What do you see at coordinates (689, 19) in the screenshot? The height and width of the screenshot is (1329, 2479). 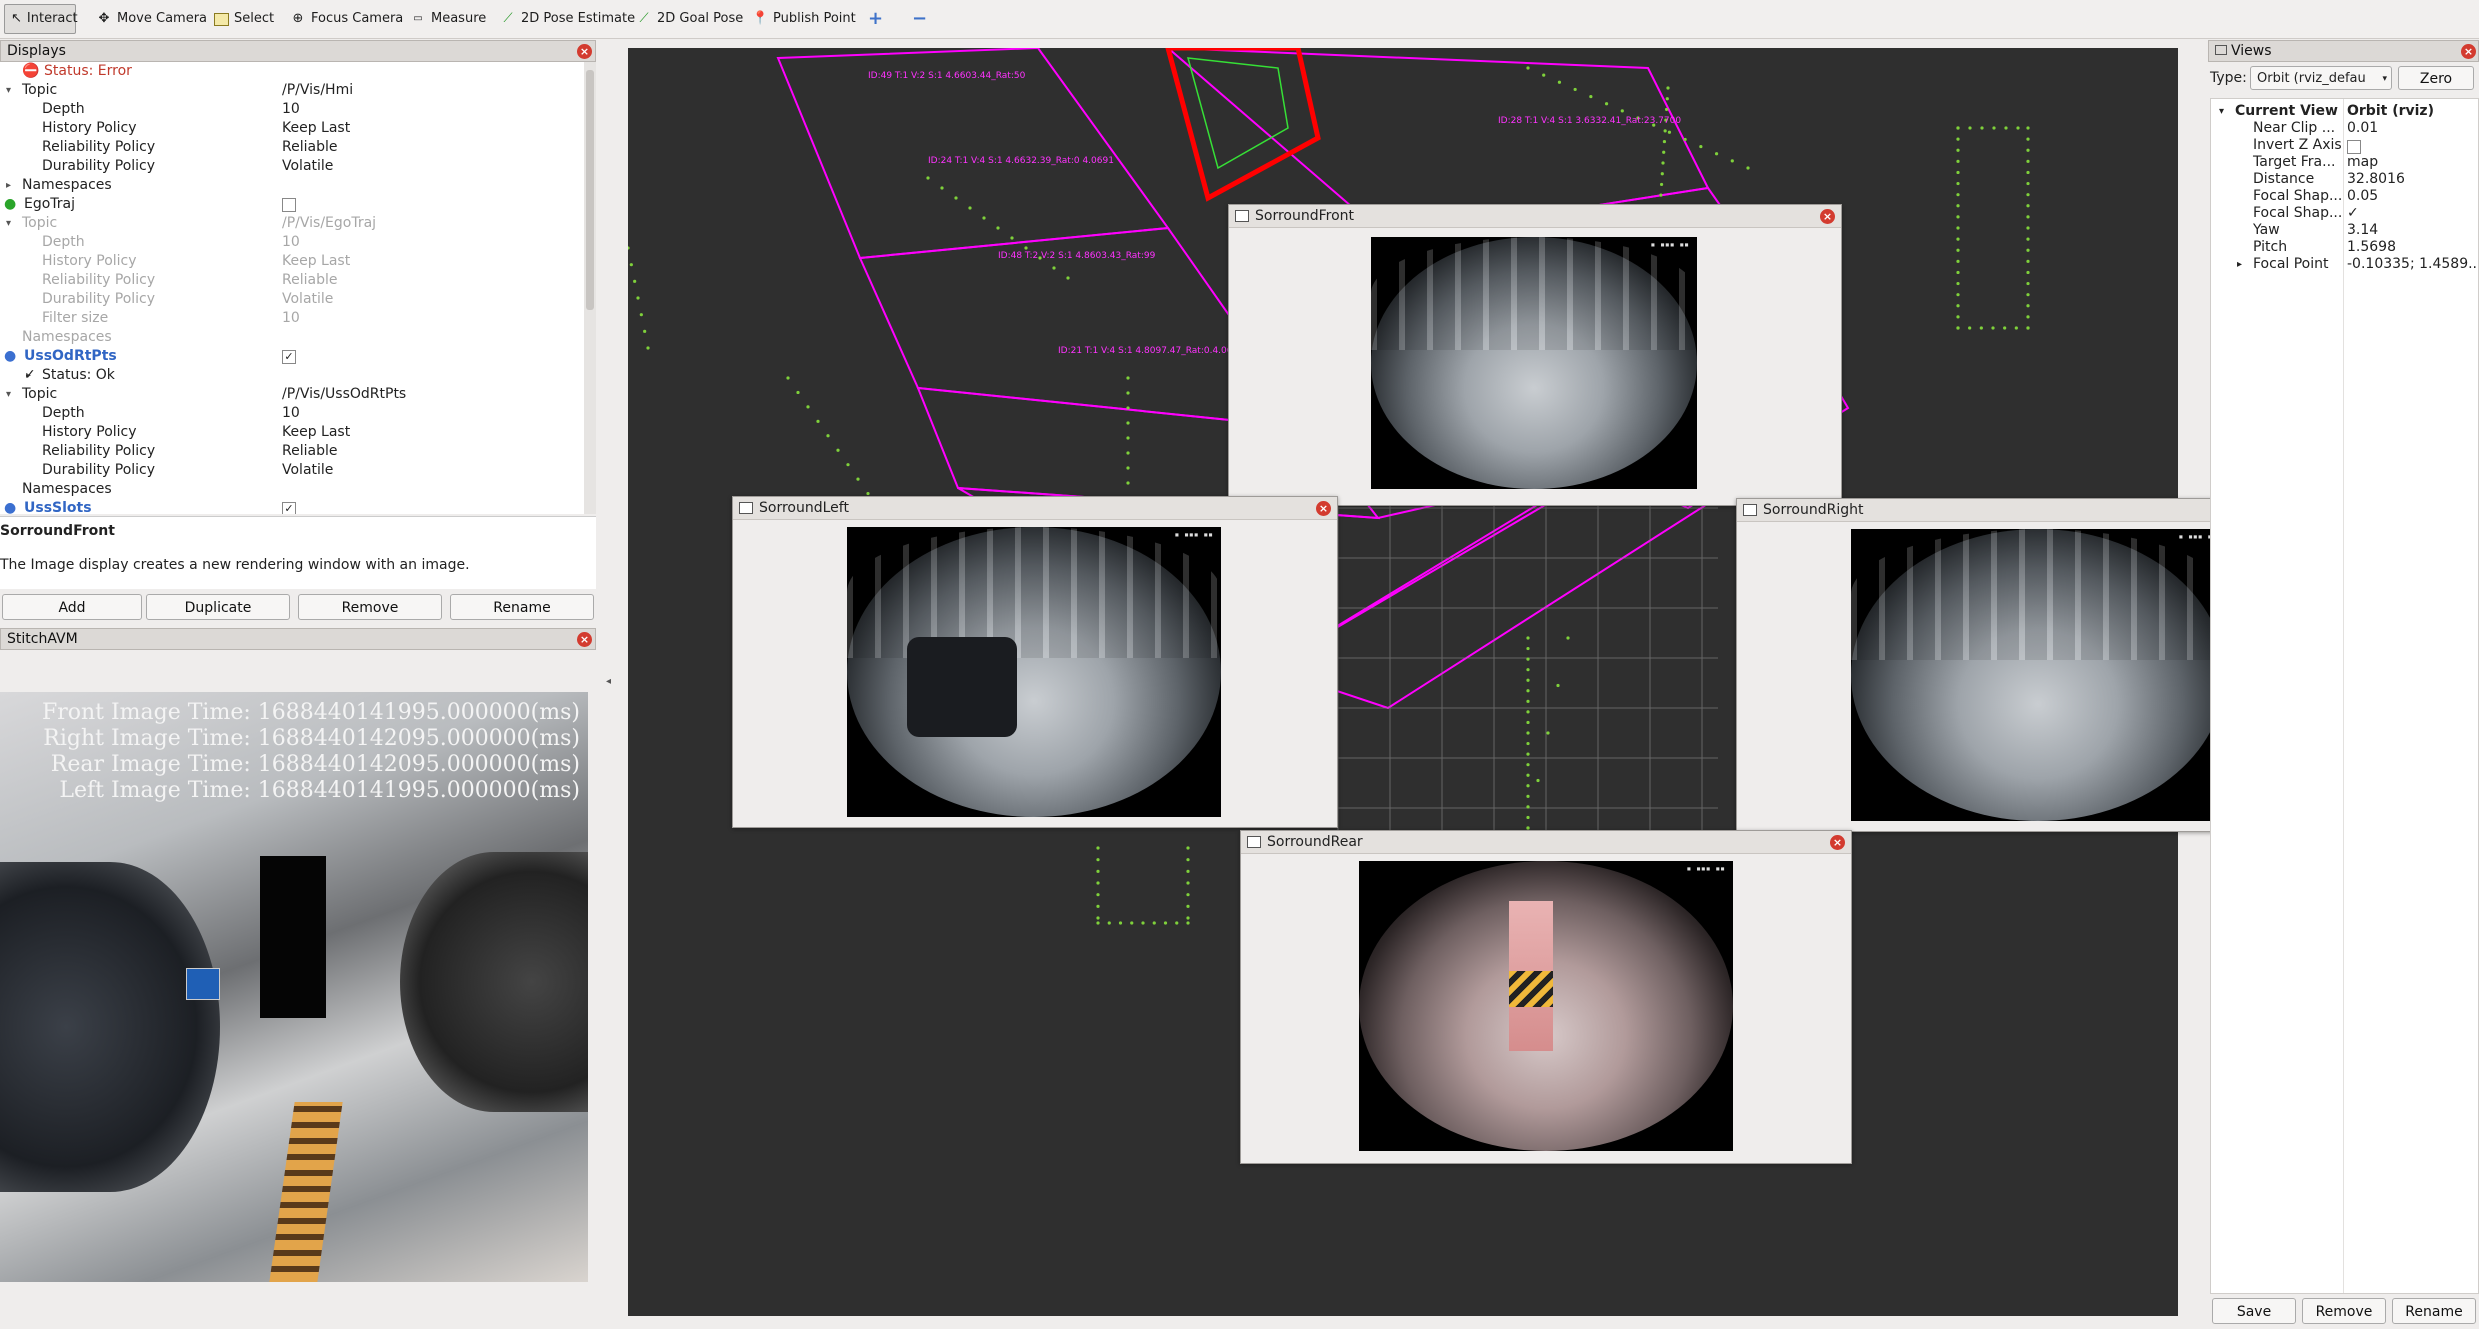 I see `goal-pose-tool: ⟋ 2D Goal Pose` at bounding box center [689, 19].